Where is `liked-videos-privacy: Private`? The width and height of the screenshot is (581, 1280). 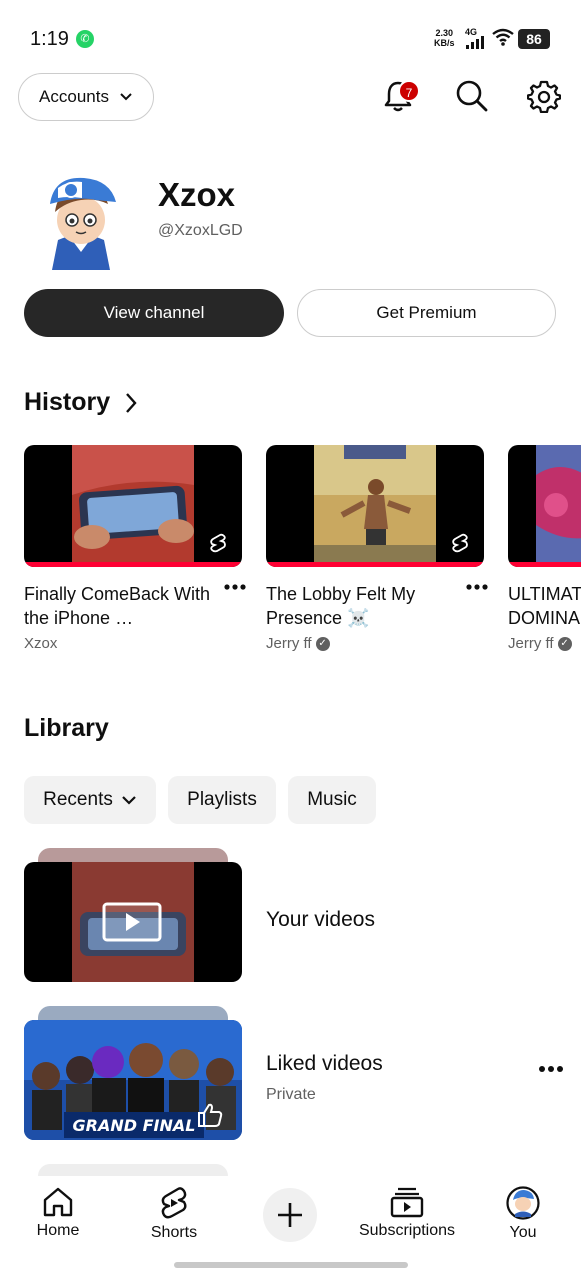
liked-videos-privacy: Private is located at coordinates (291, 1094).